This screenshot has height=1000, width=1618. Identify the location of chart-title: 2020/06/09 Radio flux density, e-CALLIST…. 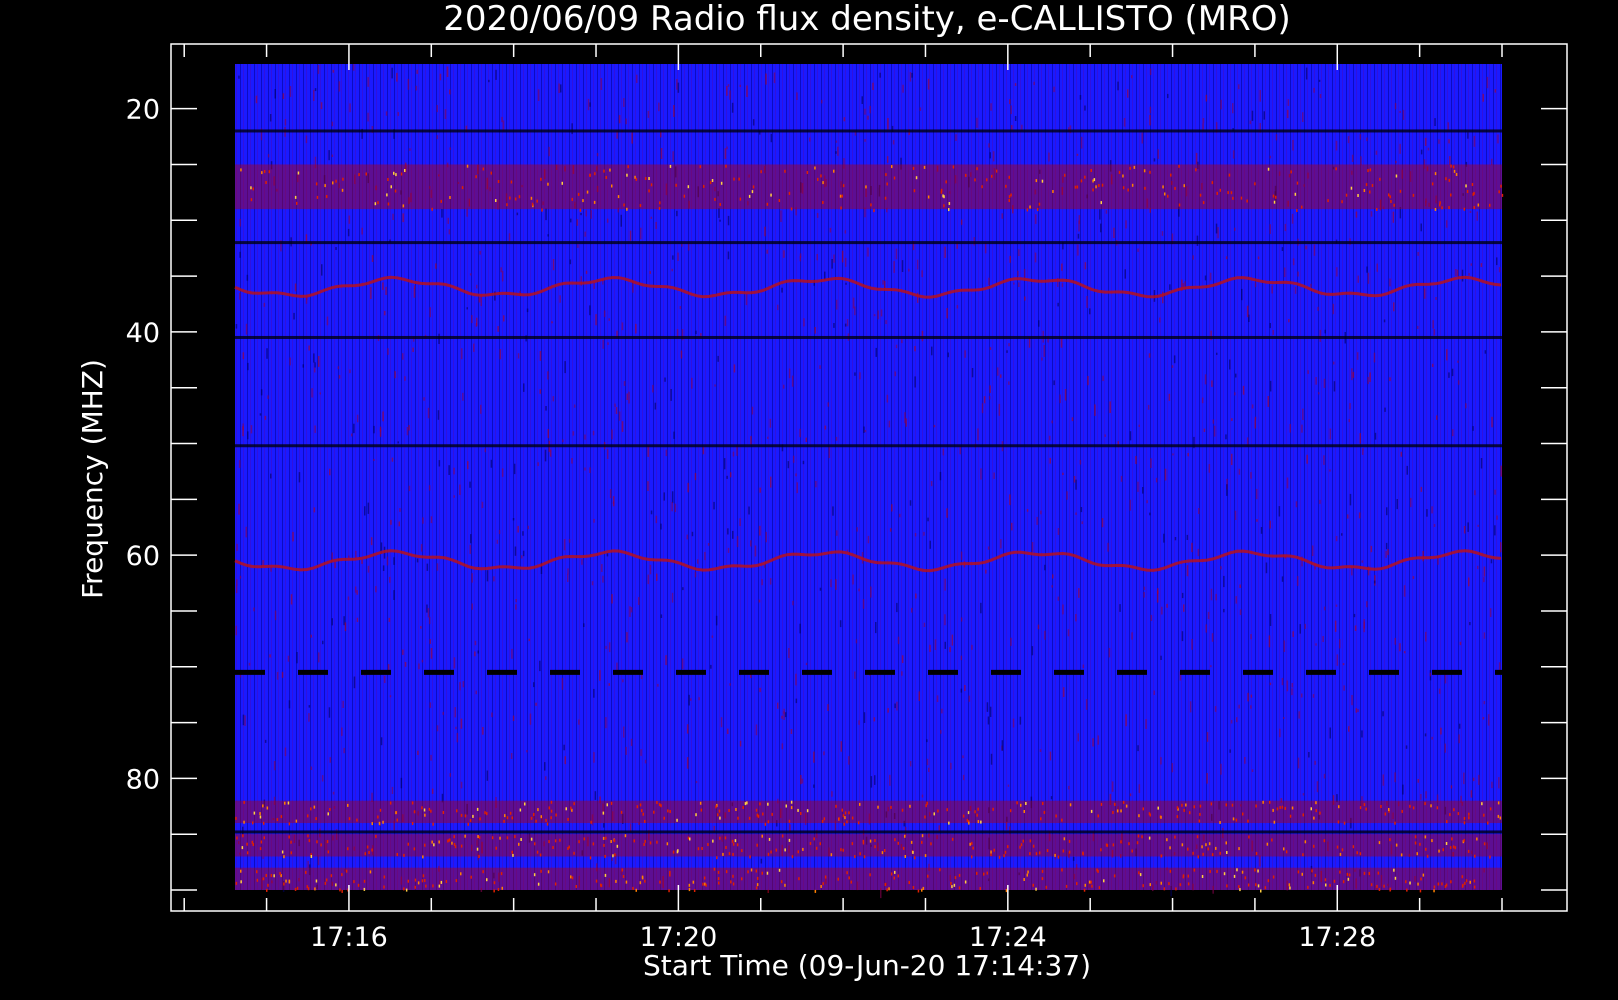
(867, 19).